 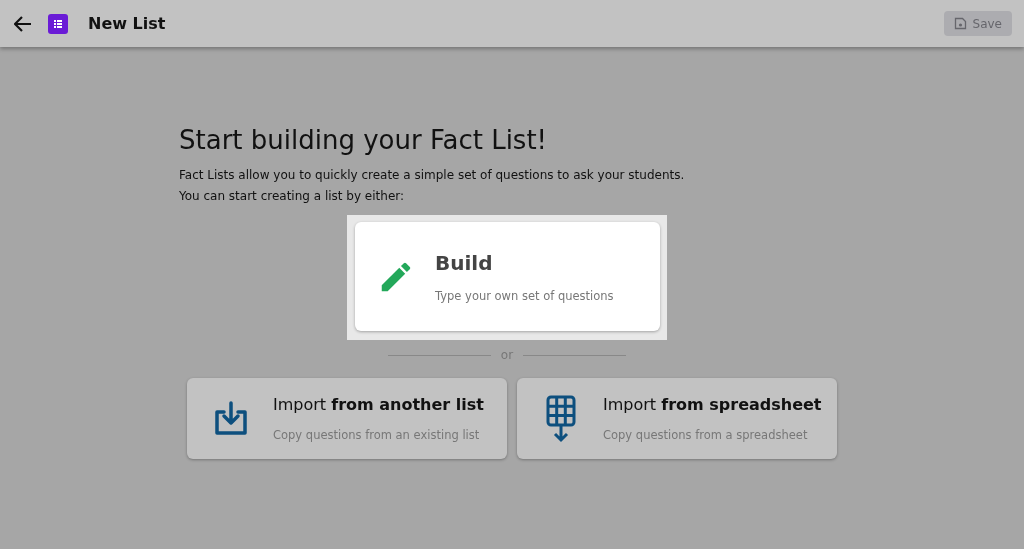 What do you see at coordinates (364, 140) in the screenshot?
I see `heading: Start building your Fact List!` at bounding box center [364, 140].